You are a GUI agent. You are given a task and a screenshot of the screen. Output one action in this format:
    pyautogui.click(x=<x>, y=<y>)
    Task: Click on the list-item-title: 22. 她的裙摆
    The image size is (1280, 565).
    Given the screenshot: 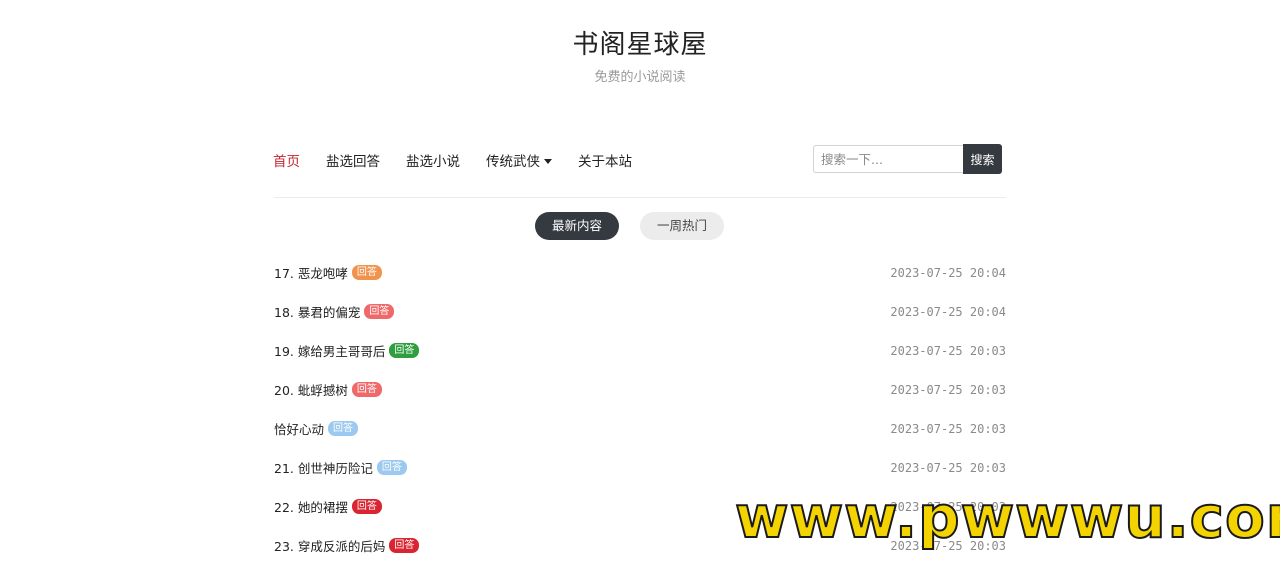 What is the action you would take?
    pyautogui.click(x=311, y=506)
    